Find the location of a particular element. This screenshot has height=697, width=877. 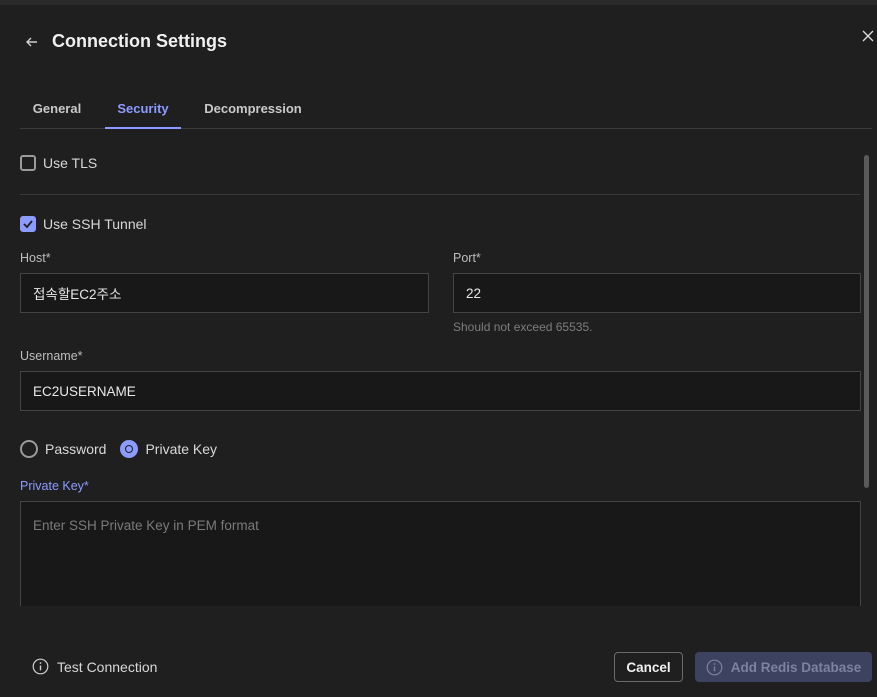

tab-general: General is located at coordinates (57, 108).